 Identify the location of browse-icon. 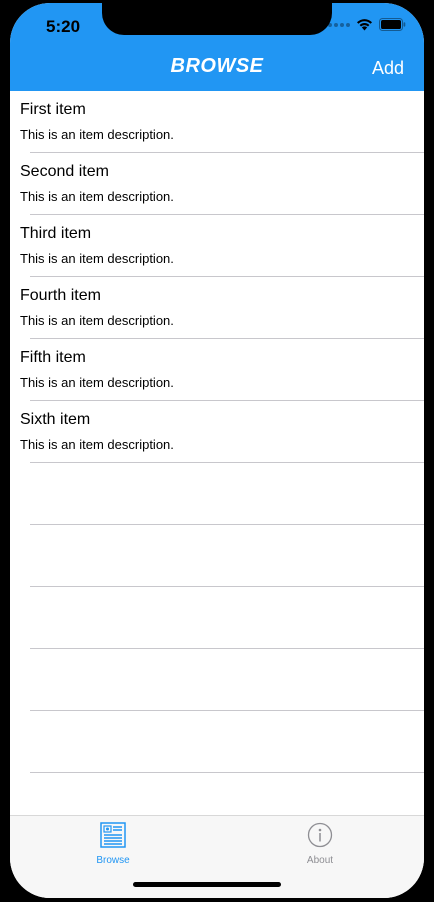
(113, 835).